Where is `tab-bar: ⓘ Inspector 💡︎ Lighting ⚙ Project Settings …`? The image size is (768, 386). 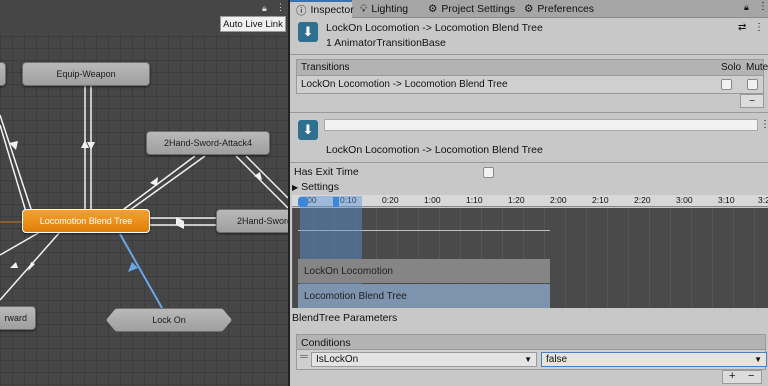
tab-bar: ⓘ Inspector 💡︎ Lighting ⚙ Project Settings … is located at coordinates (529, 9).